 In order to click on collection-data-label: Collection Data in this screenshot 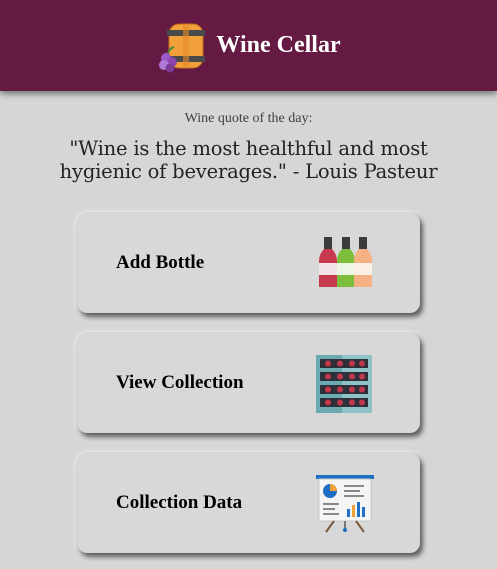, I will do `click(179, 502)`.